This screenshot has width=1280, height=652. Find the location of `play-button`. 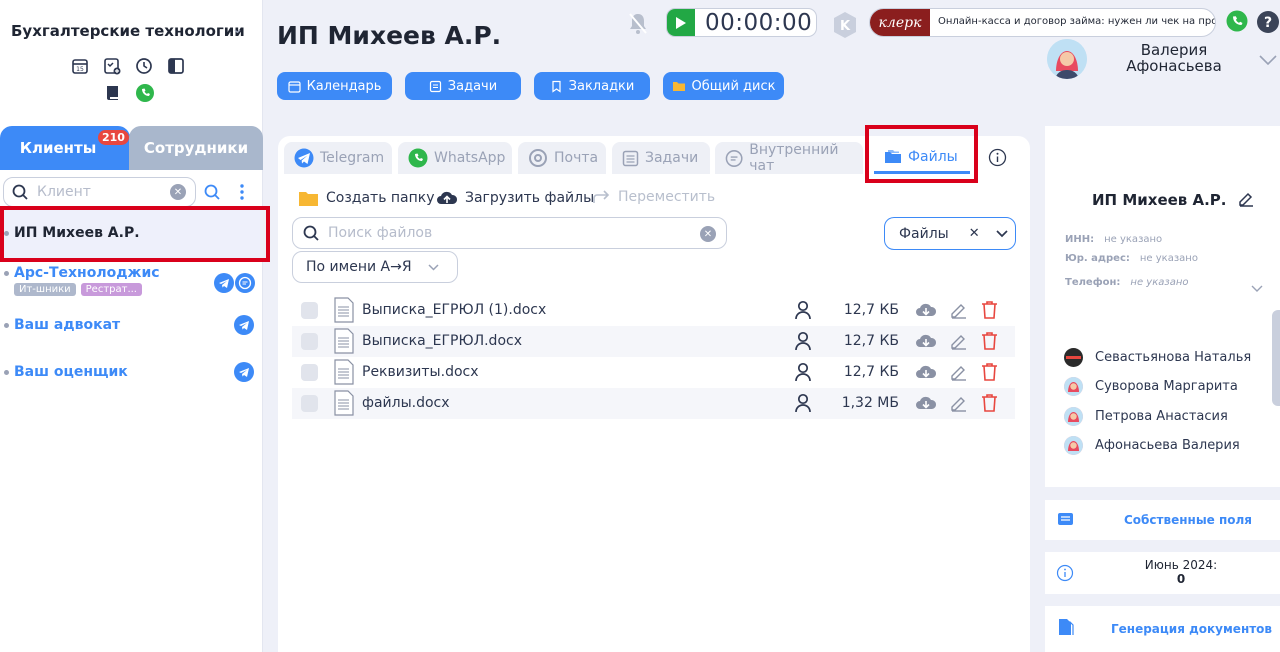

play-button is located at coordinates (681, 22).